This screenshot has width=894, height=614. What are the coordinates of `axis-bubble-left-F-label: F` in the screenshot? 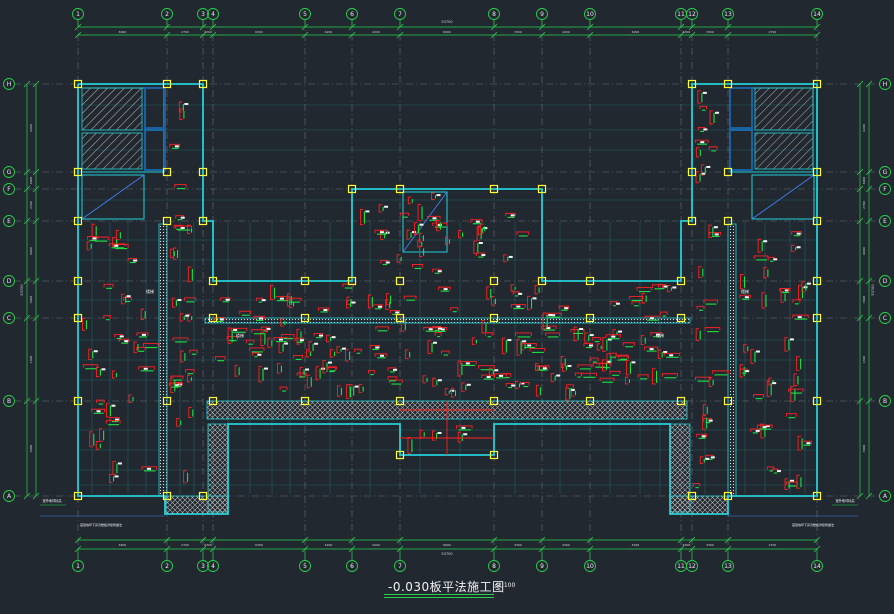 It's located at (9, 189).